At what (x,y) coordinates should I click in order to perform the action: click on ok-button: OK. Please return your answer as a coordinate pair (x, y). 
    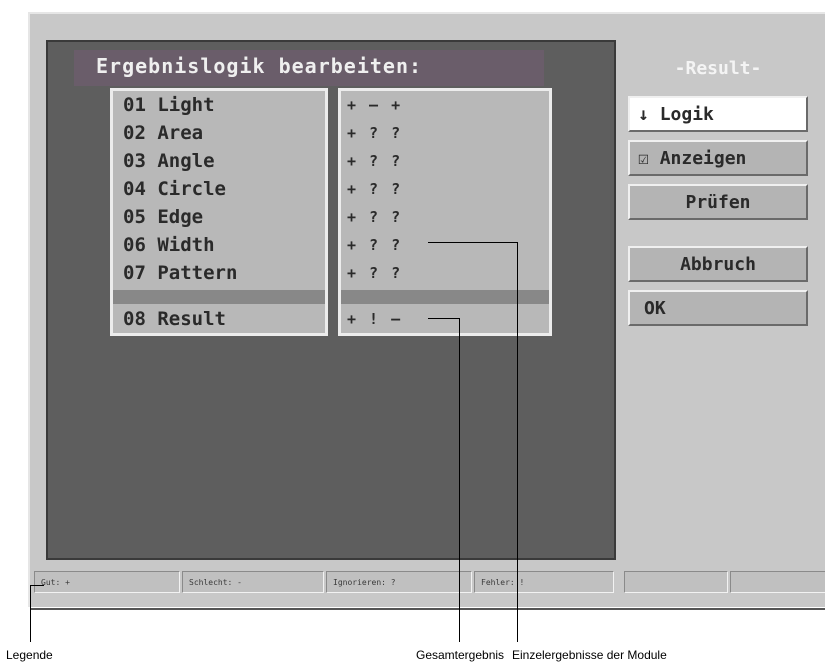
    Looking at the image, I should click on (718, 308).